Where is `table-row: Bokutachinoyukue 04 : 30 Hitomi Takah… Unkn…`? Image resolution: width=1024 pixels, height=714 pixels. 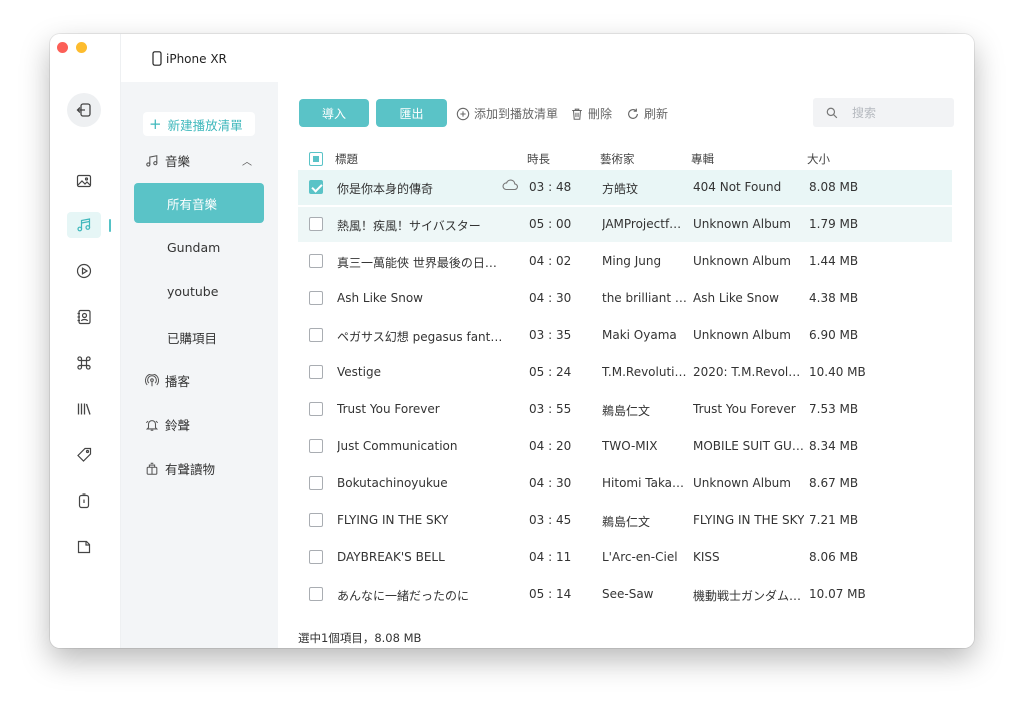
table-row: Bokutachinoyukue 04 : 30 Hitomi Takah… Unkn… is located at coordinates (625, 483).